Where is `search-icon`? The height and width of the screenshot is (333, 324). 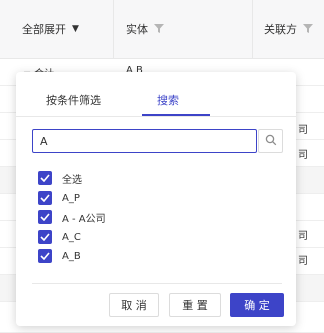
search-icon is located at coordinates (271, 141).